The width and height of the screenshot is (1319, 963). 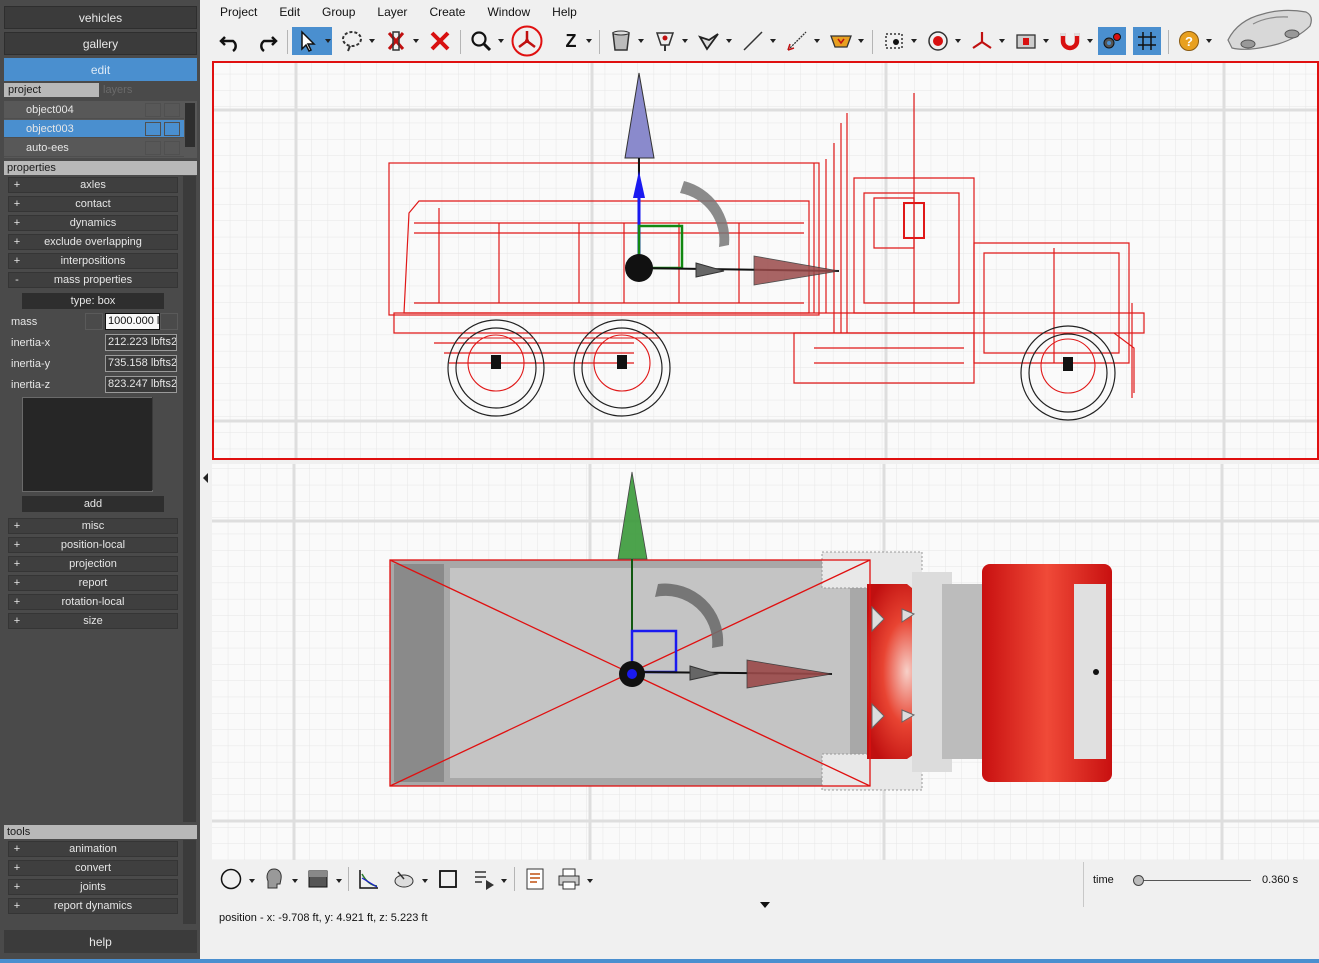 I want to click on property-group-projection: + projection, so click(x=93, y=564).